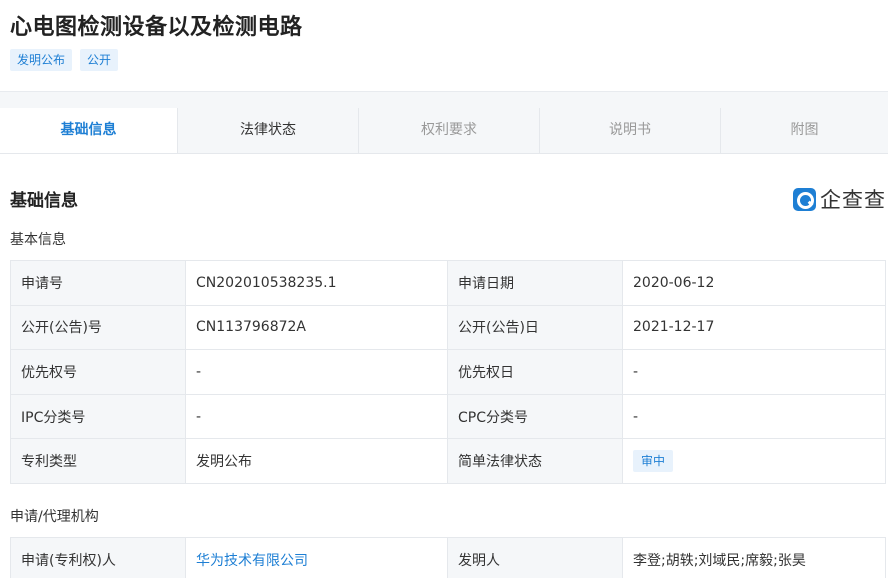 The width and height of the screenshot is (888, 578). What do you see at coordinates (98, 461) in the screenshot?
I see `field-label: 专利类型` at bounding box center [98, 461].